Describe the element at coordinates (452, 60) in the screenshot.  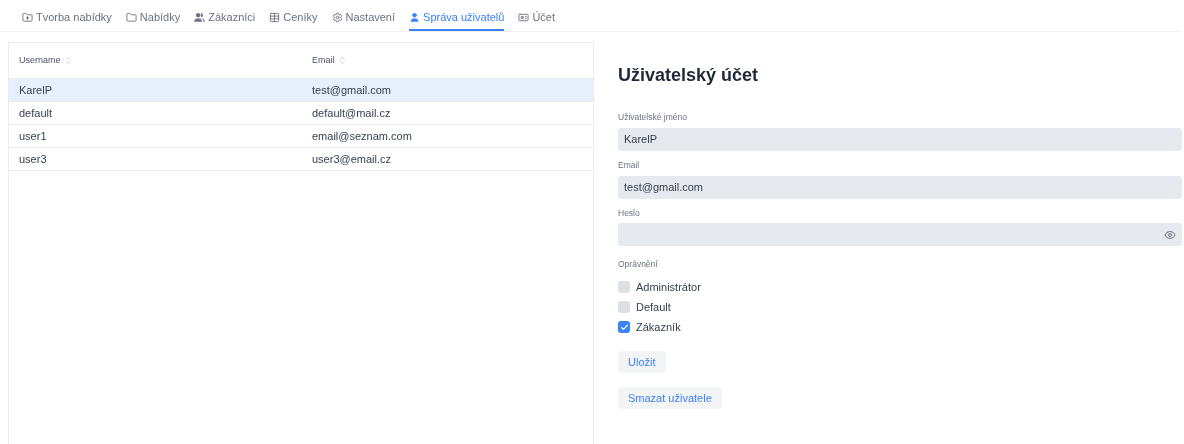
I see `column-header: Email` at that location.